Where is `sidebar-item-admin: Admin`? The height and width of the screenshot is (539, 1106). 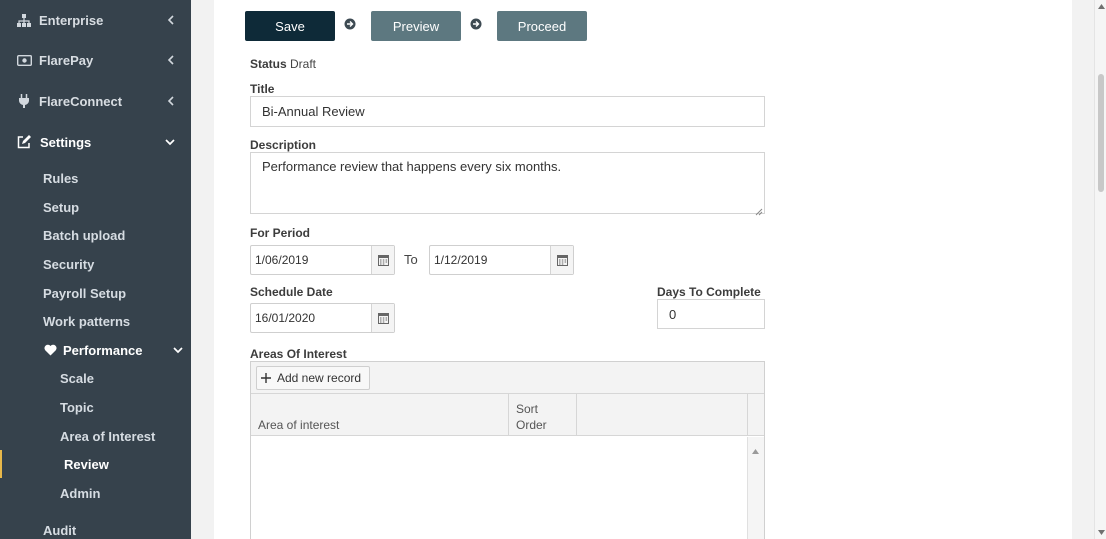 sidebar-item-admin: Admin is located at coordinates (95, 493).